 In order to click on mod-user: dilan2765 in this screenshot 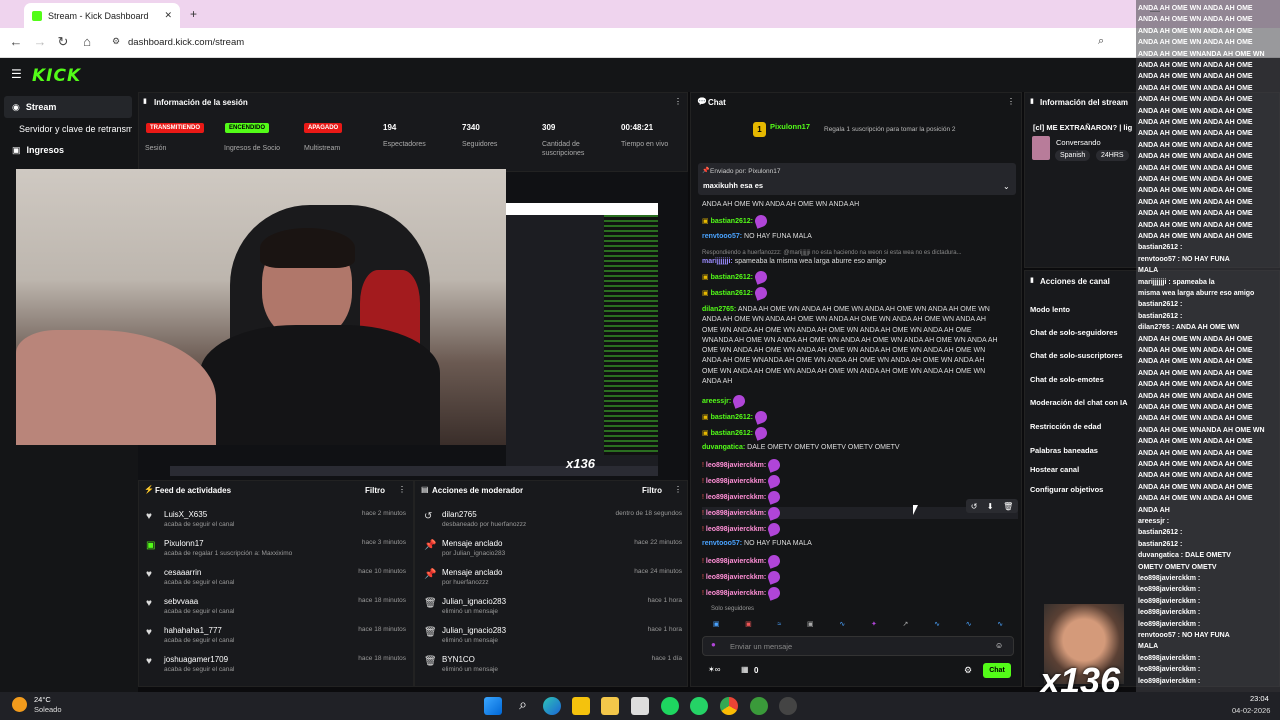, I will do `click(459, 514)`.